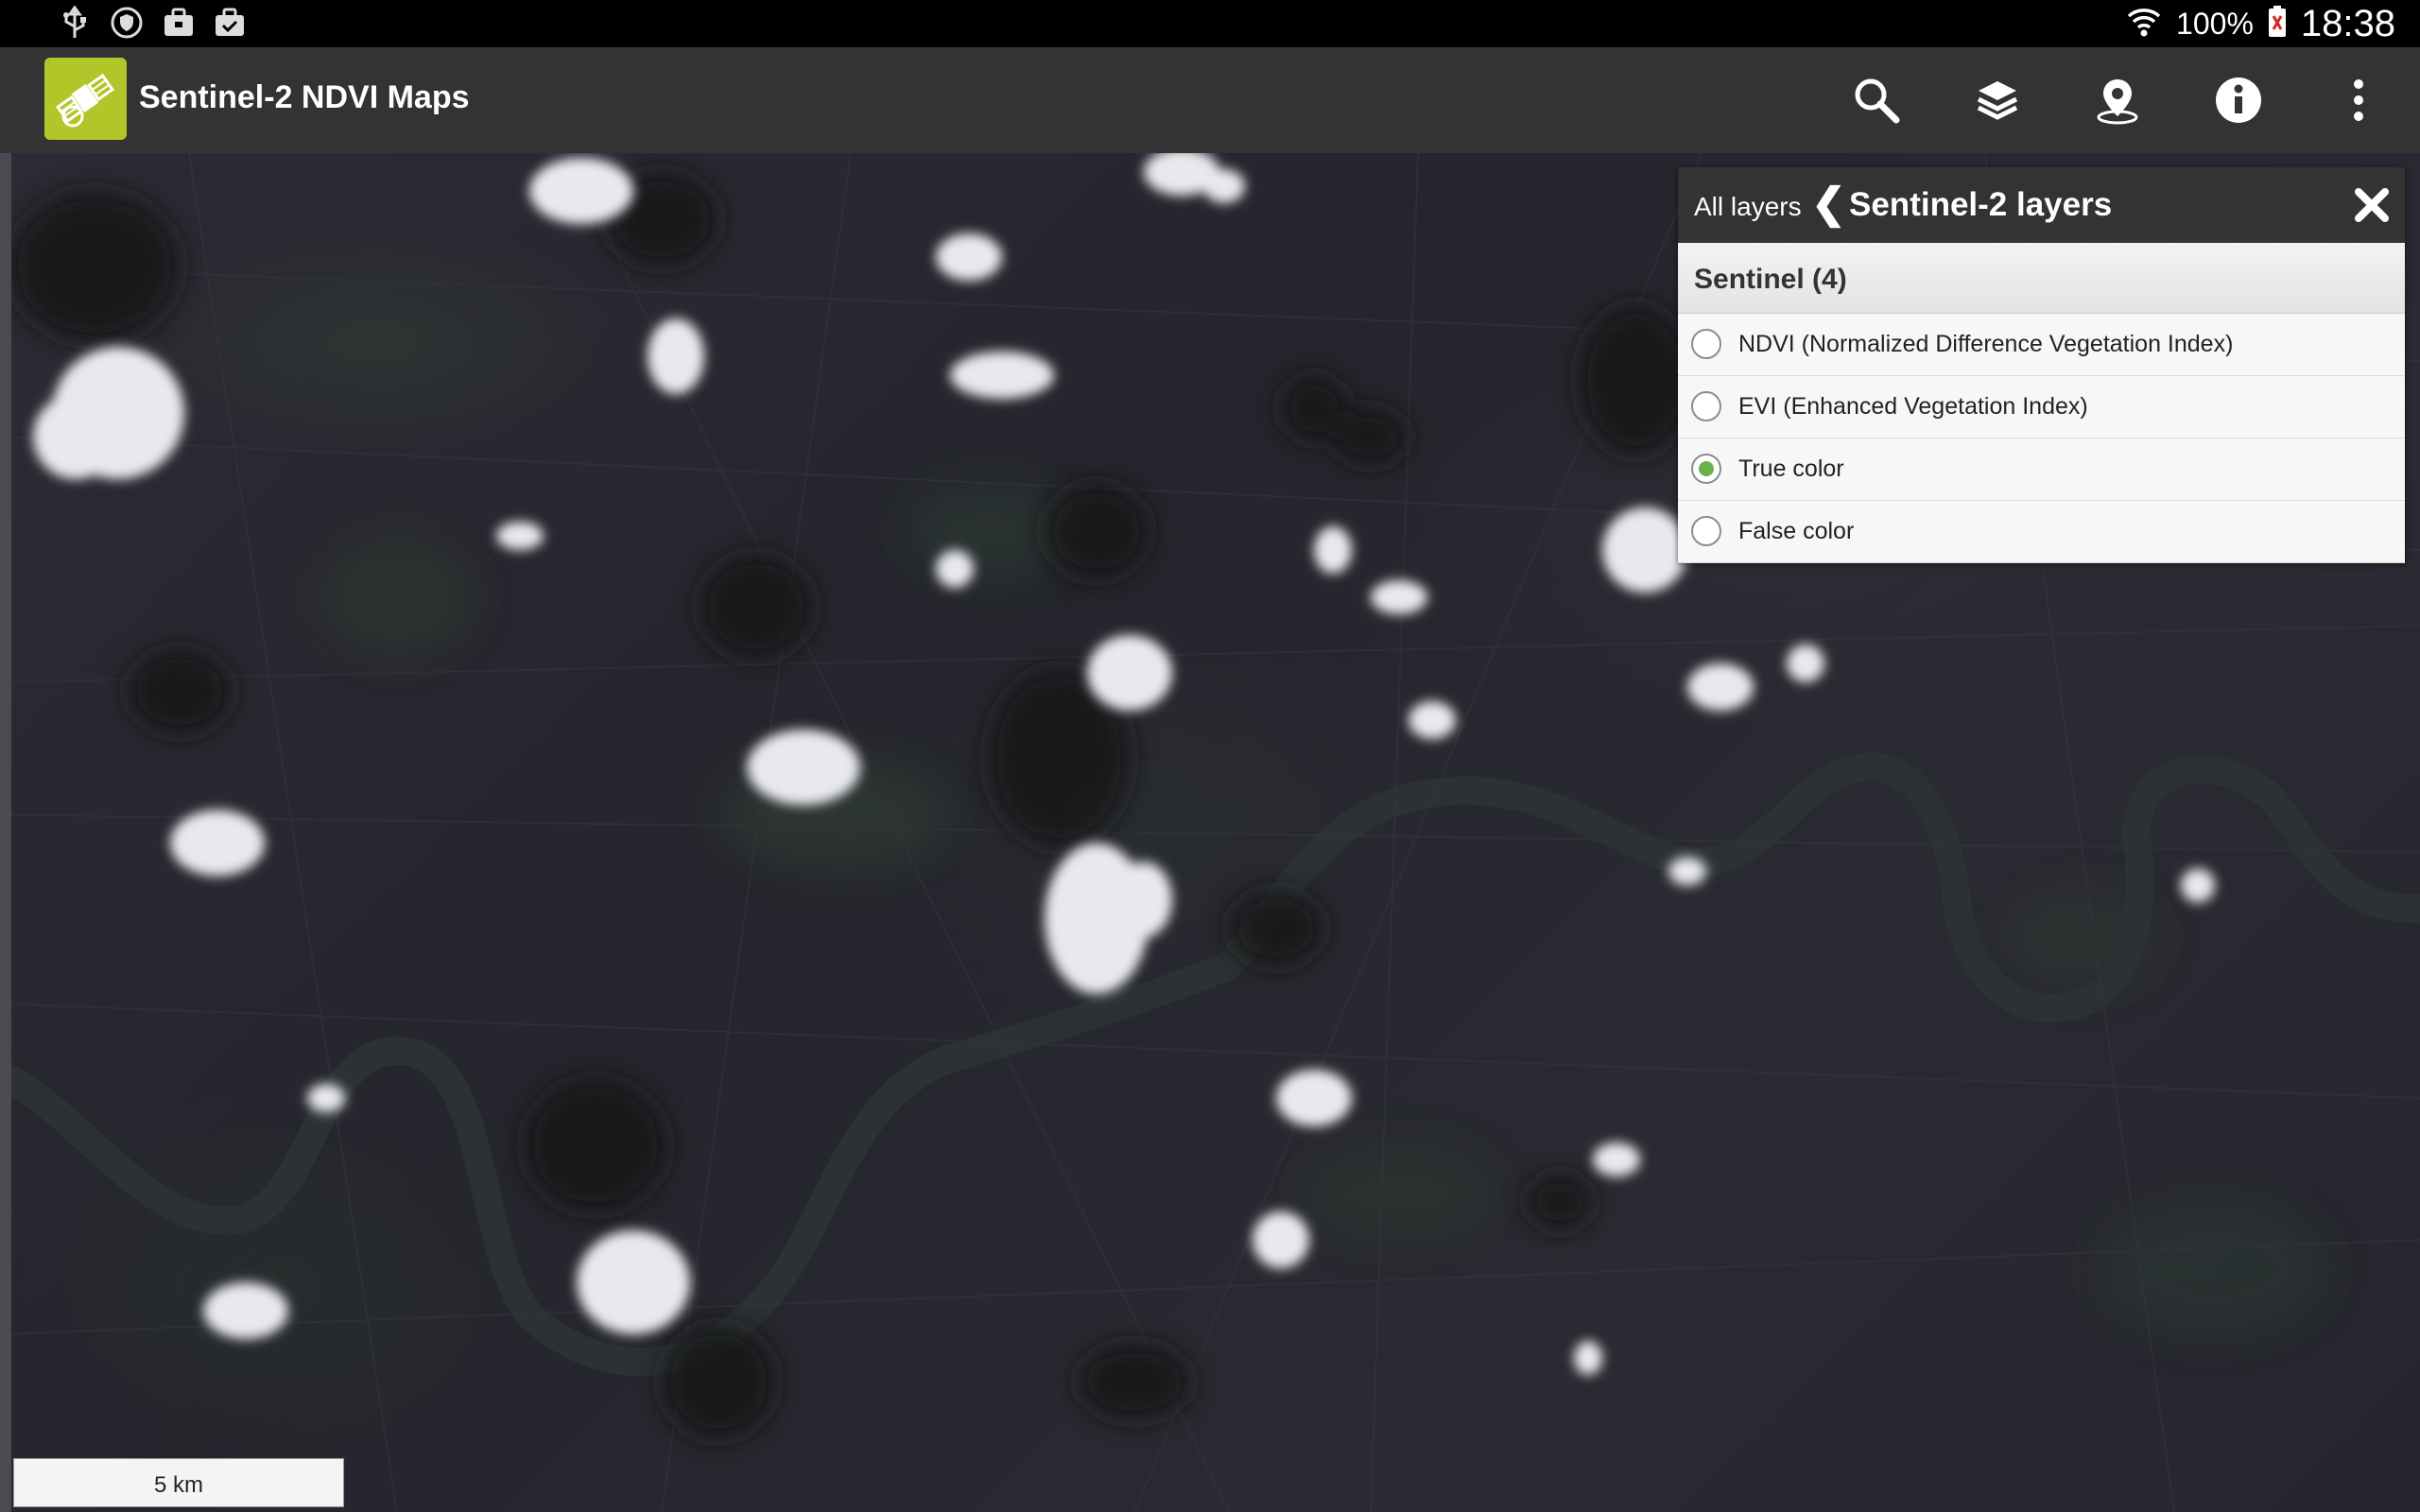 The width and height of the screenshot is (2420, 1512). Describe the element at coordinates (1706, 406) in the screenshot. I see `radio-evi` at that location.